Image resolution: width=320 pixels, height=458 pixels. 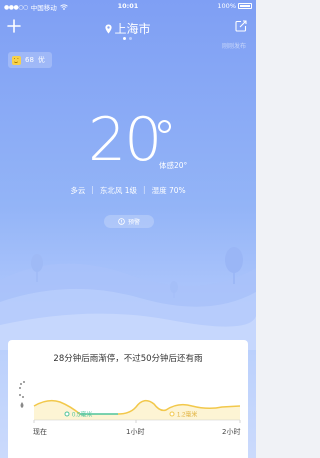 What do you see at coordinates (41, 60) in the screenshot?
I see `aqi-level: 优` at bounding box center [41, 60].